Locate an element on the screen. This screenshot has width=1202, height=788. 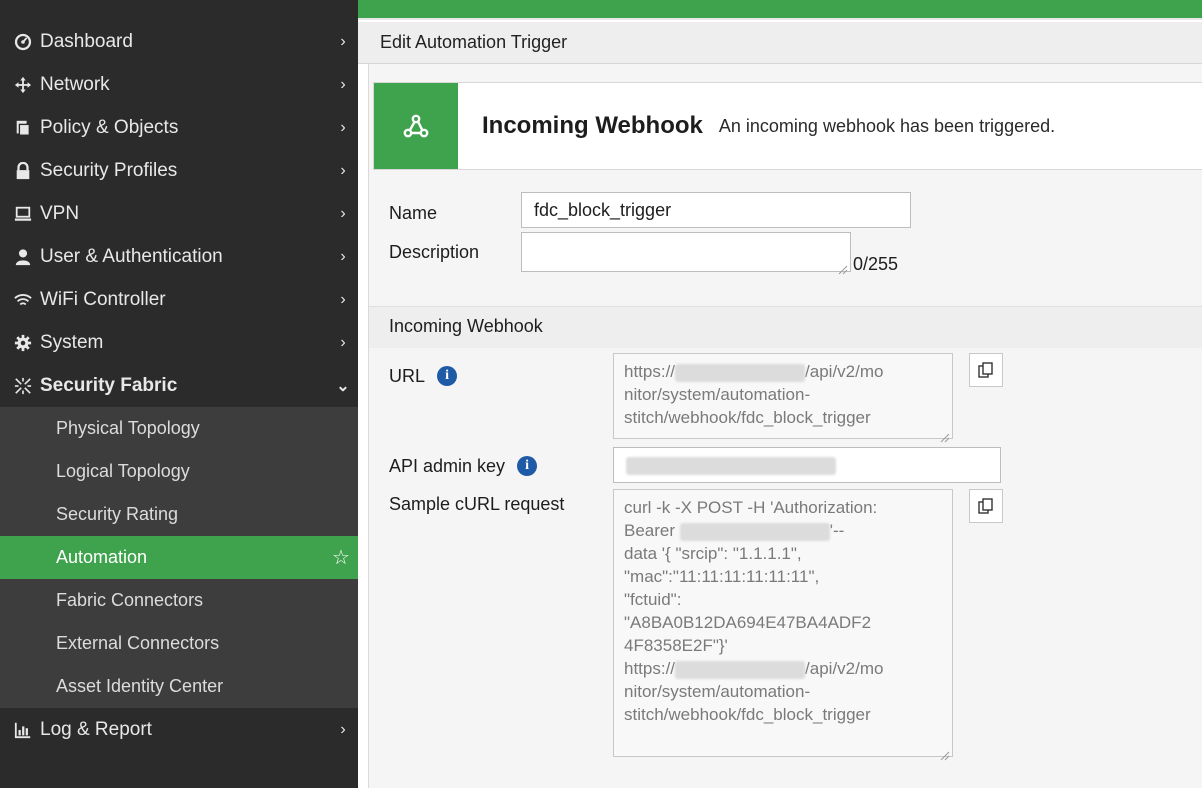
api-key-label: API admin key i is located at coordinates (463, 466).